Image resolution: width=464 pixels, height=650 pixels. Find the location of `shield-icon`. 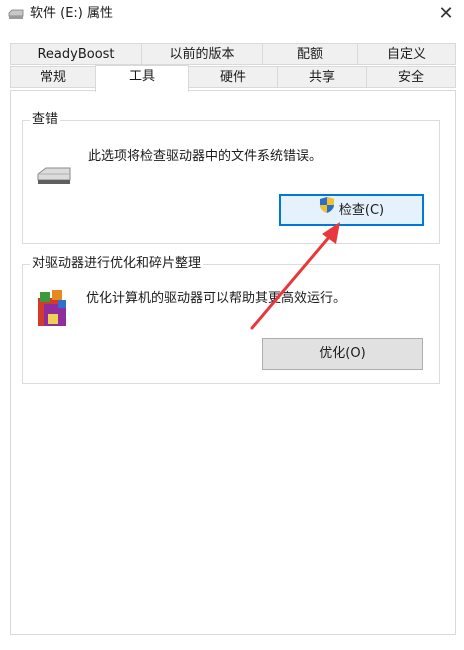

shield-icon is located at coordinates (327, 210).